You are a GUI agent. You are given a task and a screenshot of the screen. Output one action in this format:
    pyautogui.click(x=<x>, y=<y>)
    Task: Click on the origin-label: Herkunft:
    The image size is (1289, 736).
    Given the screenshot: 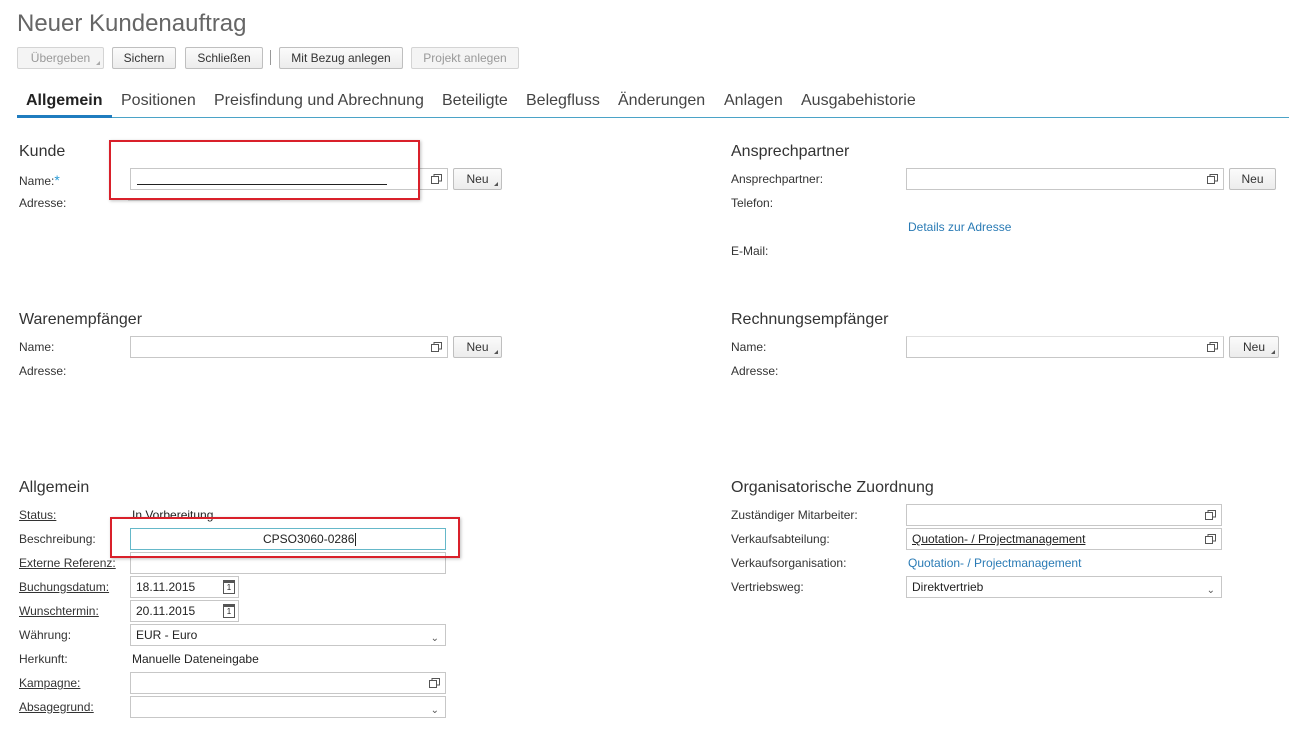 What is the action you would take?
    pyautogui.click(x=43, y=659)
    